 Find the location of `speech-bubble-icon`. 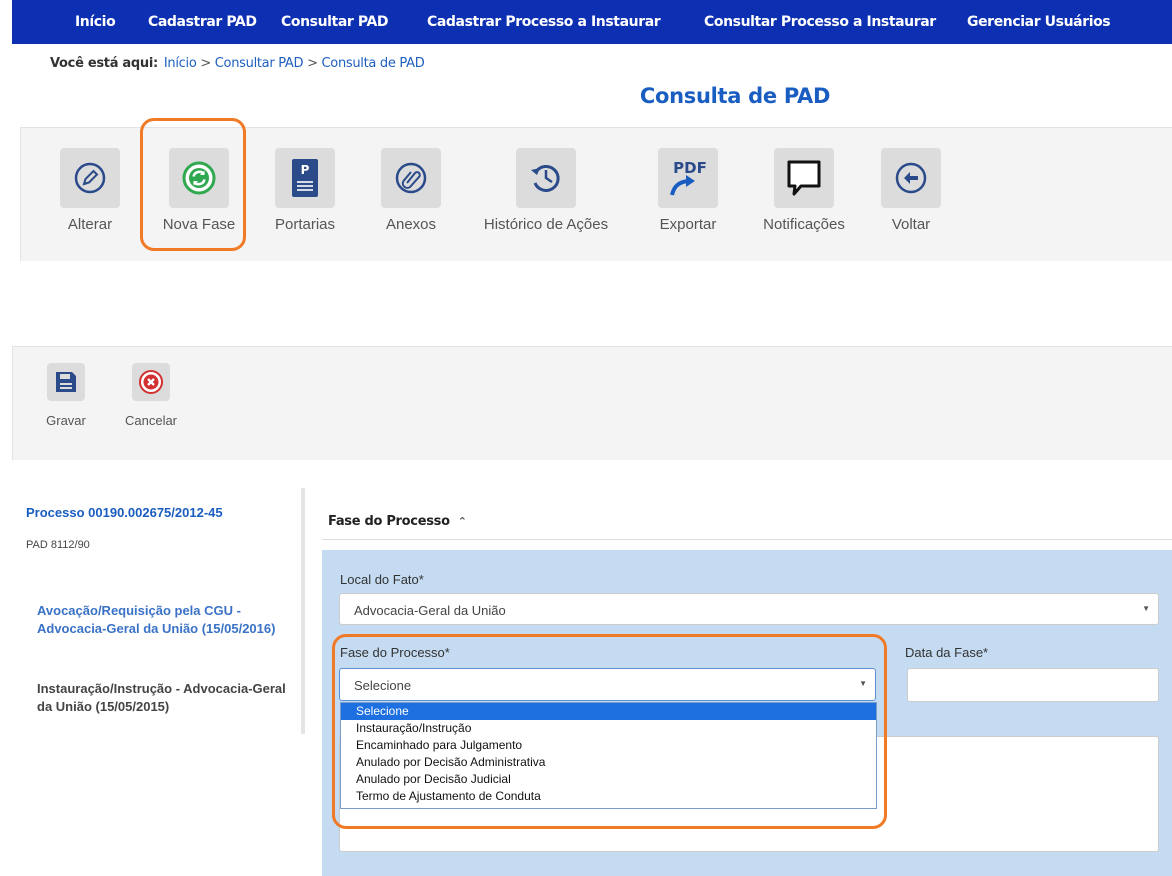

speech-bubble-icon is located at coordinates (804, 178).